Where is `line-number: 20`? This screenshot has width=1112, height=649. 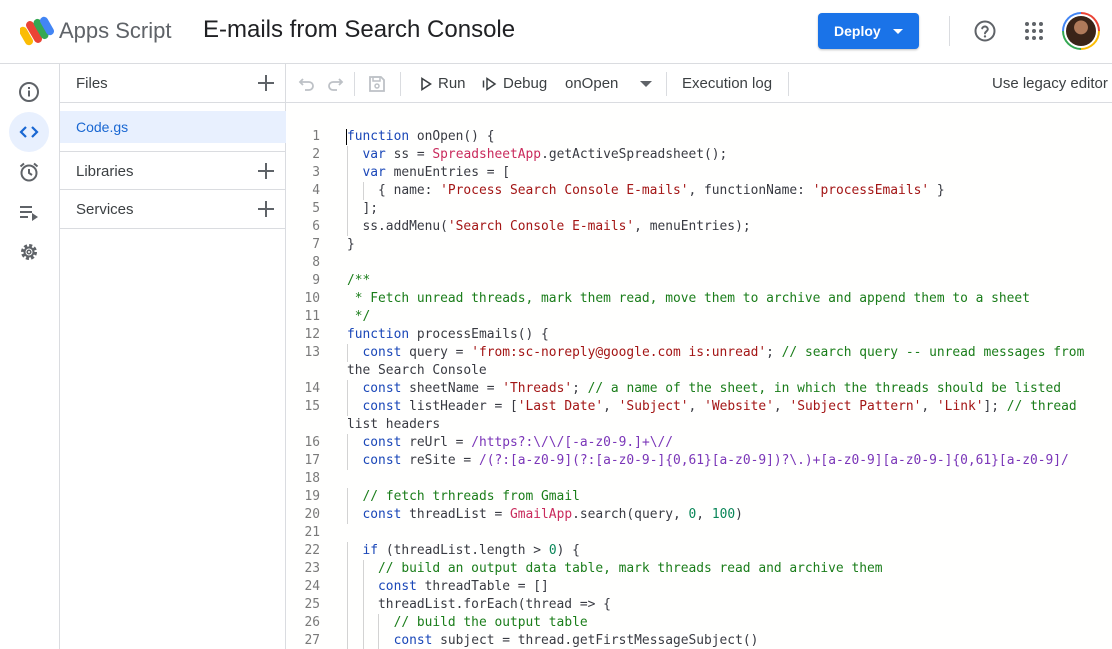 line-number: 20 is located at coordinates (312, 514).